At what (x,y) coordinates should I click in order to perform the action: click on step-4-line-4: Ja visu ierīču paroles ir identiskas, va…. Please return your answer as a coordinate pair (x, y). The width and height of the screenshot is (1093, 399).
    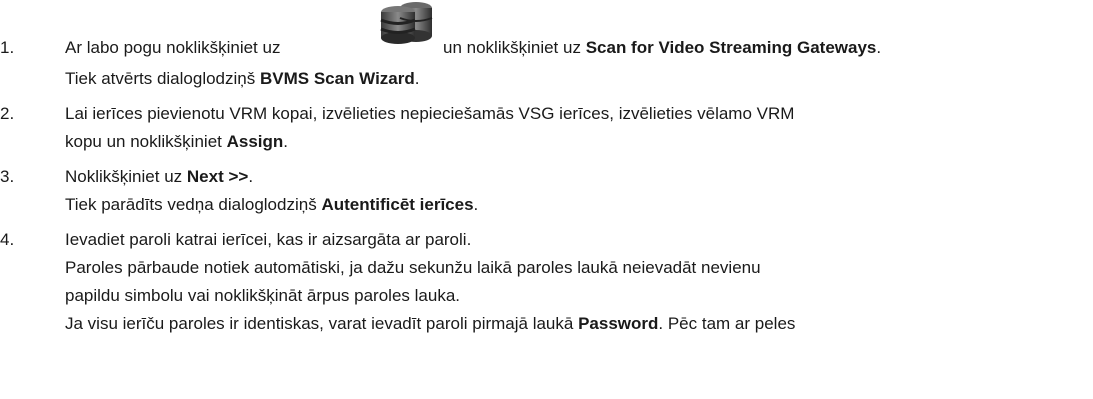
    Looking at the image, I should click on (430, 324).